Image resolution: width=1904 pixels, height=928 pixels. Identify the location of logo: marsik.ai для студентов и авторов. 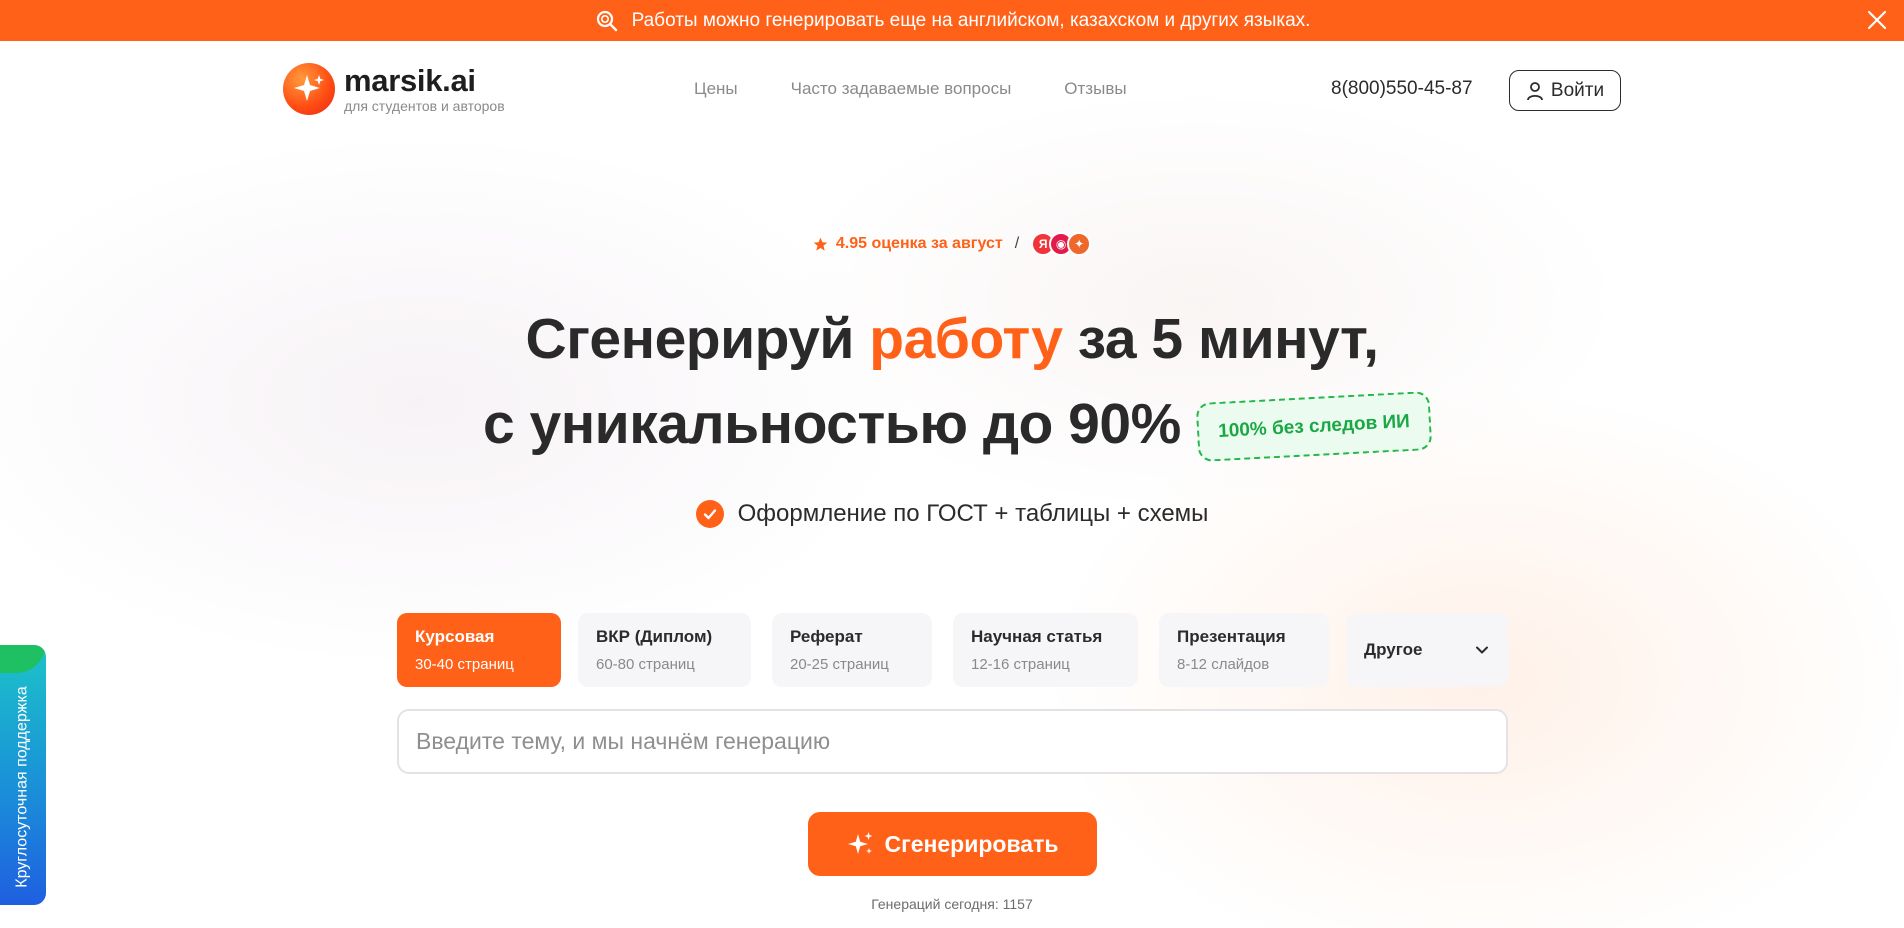
(394, 89).